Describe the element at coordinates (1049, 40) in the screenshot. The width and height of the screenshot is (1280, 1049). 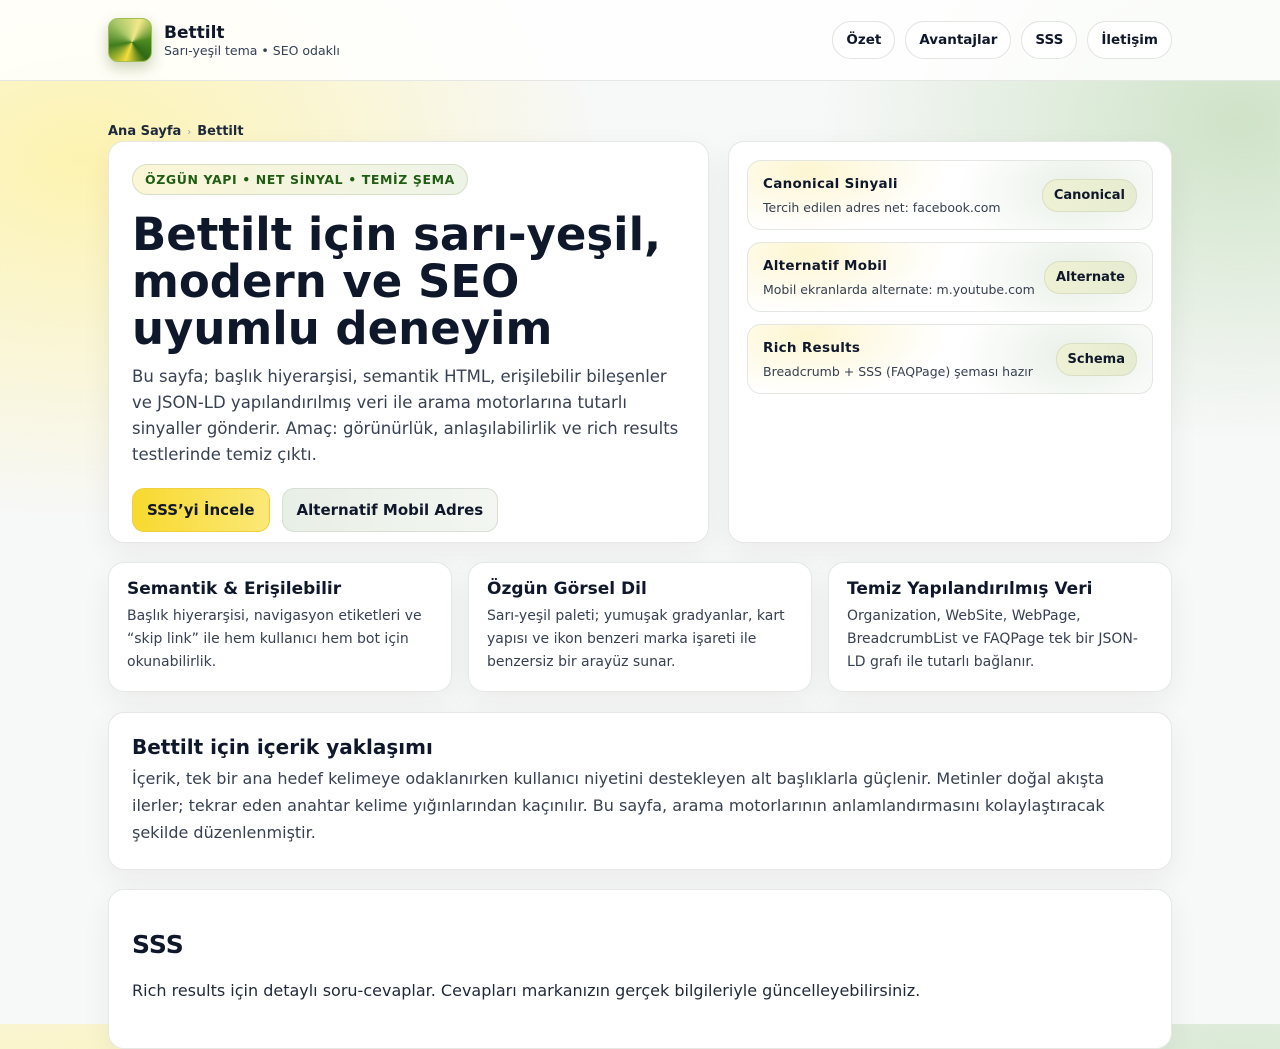
I see `nav-sss: SSS` at that location.